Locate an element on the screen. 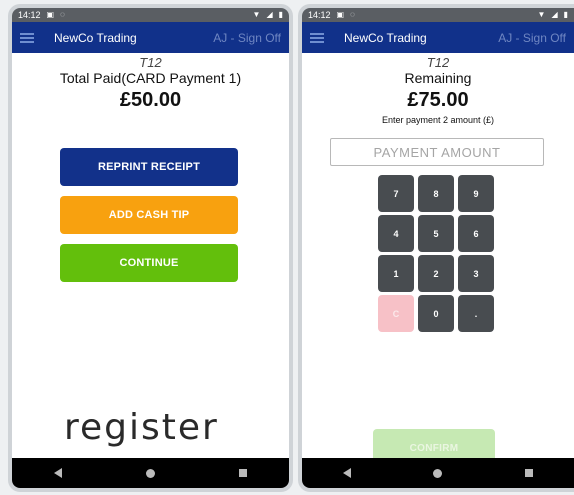 The image size is (574, 495). key-8: 8 is located at coordinates (436, 193).